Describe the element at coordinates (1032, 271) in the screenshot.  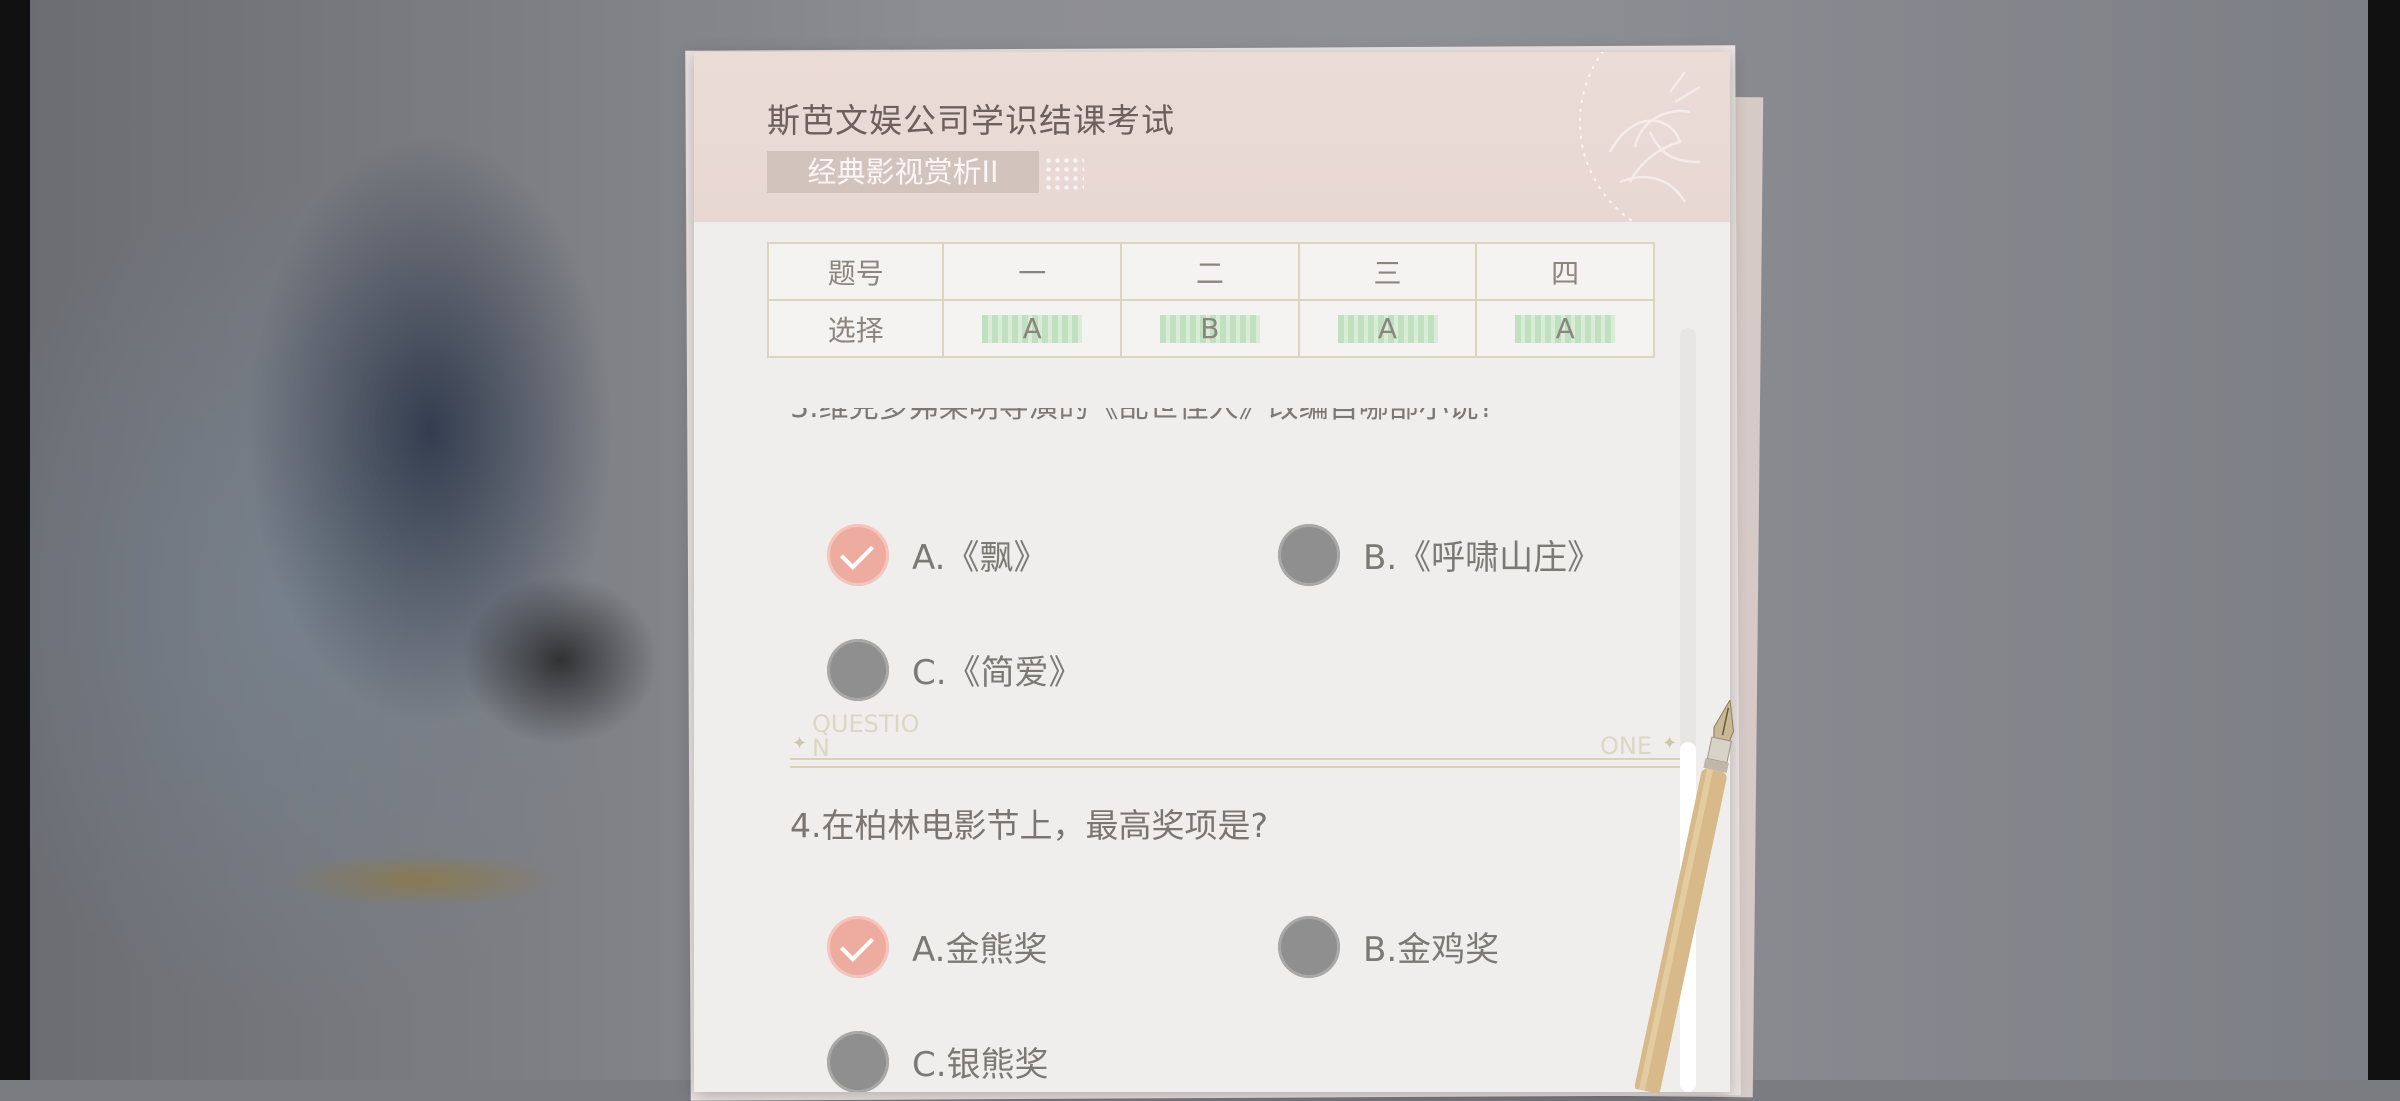
I see `table-col-1: 一` at that location.